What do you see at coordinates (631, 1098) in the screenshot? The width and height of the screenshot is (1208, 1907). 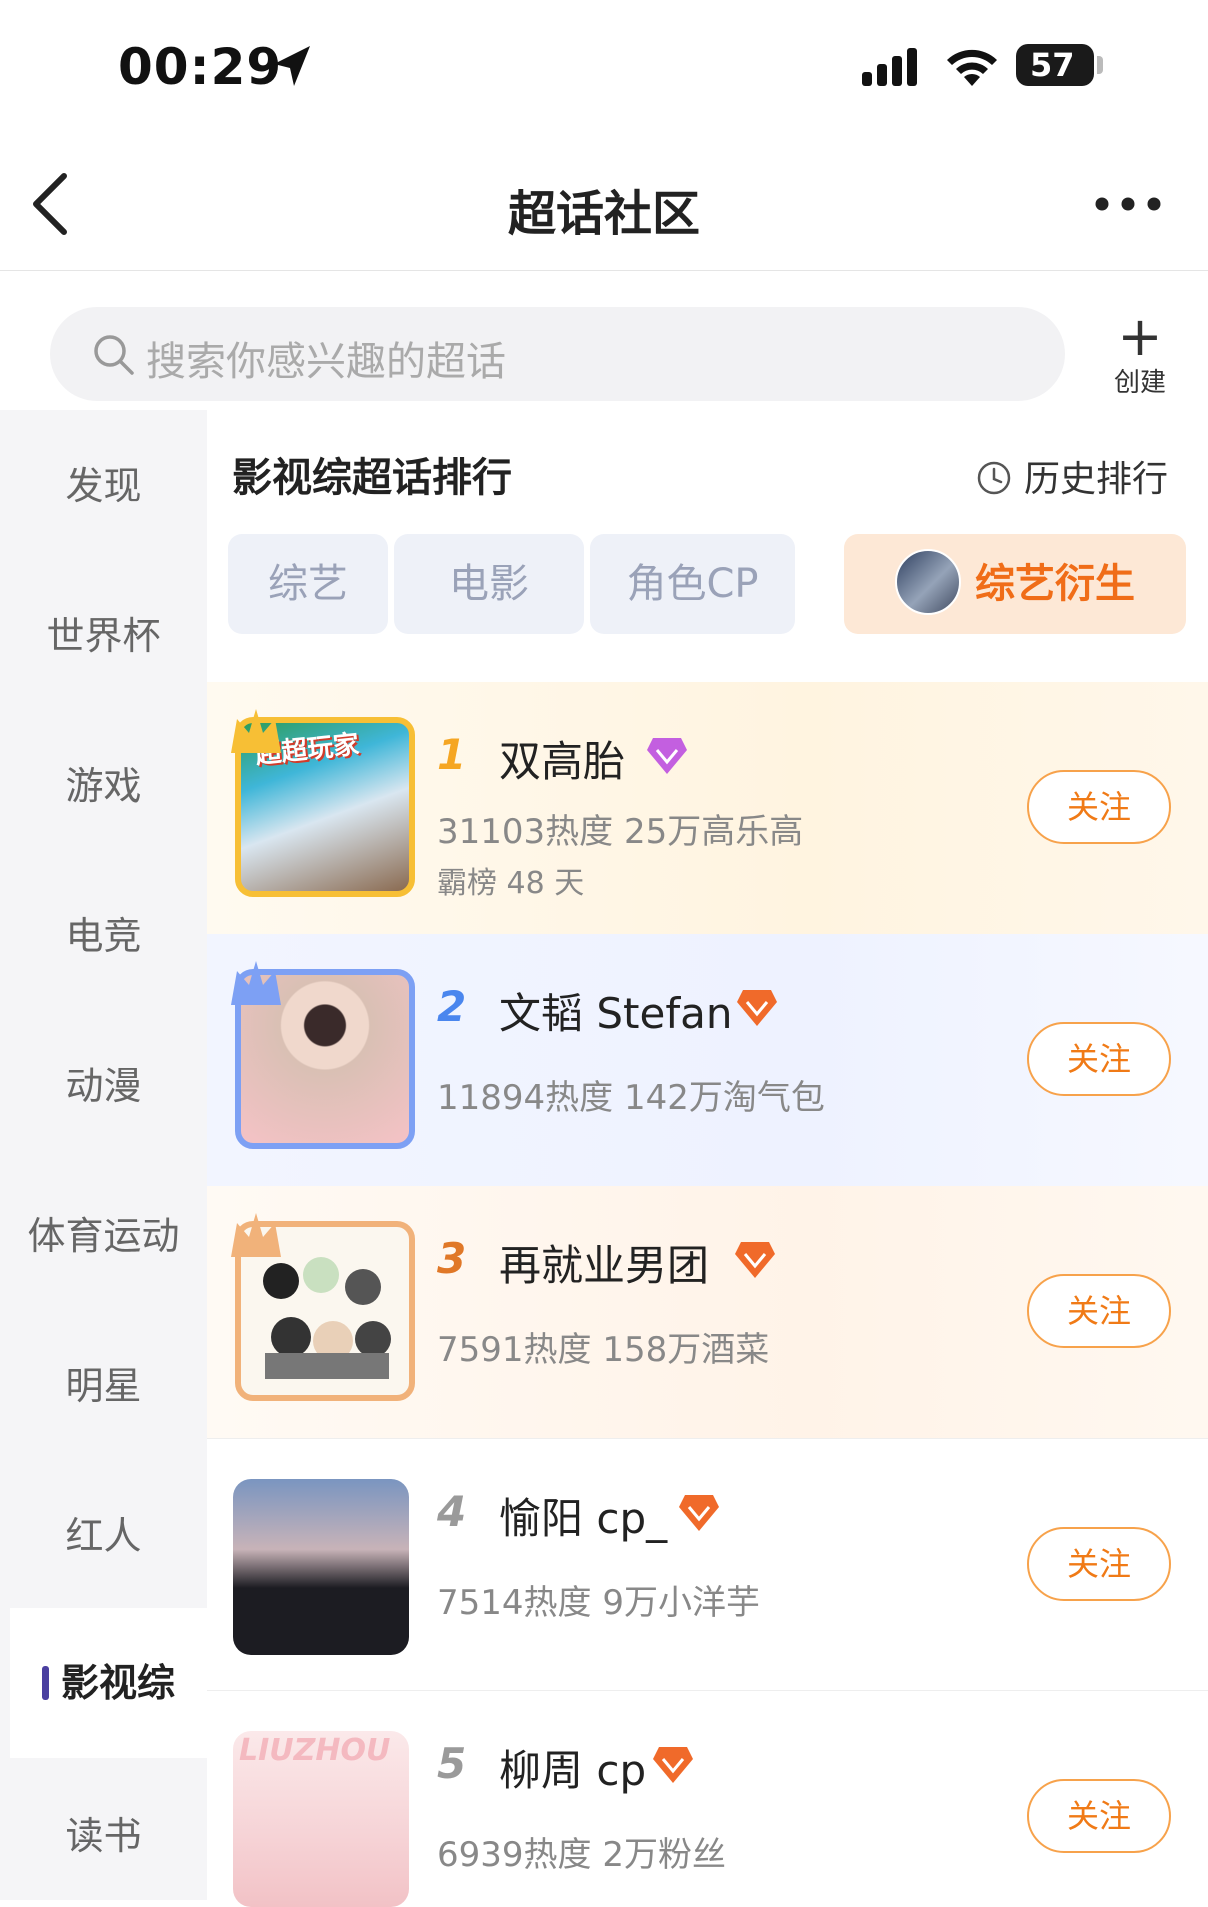 I see `topic-stats: 11894热度 142万淘气包` at bounding box center [631, 1098].